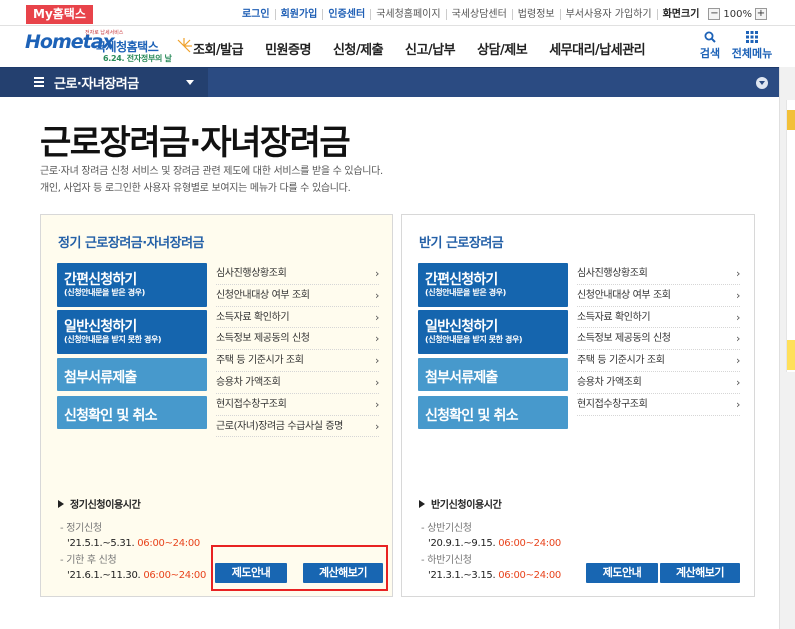  What do you see at coordinates (761, 14) in the screenshot?
I see `zoom-in-button: +` at bounding box center [761, 14].